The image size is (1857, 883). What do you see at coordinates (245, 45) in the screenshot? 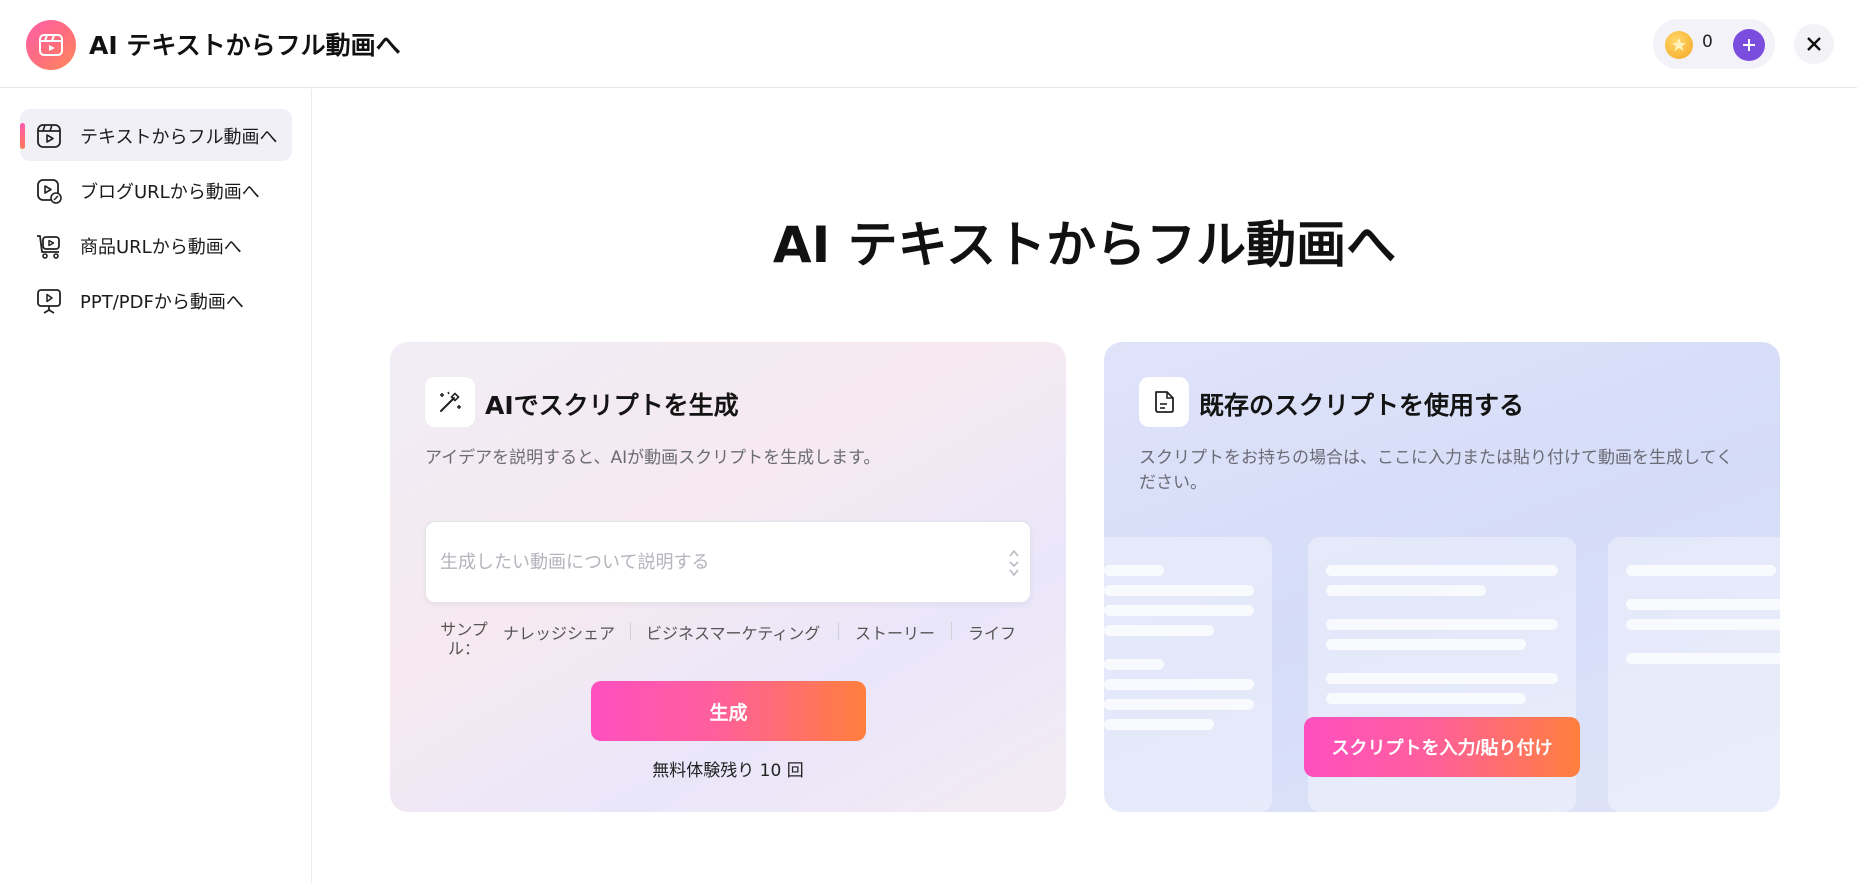
I see `app-title: AI テキストからフル動画へ` at bounding box center [245, 45].